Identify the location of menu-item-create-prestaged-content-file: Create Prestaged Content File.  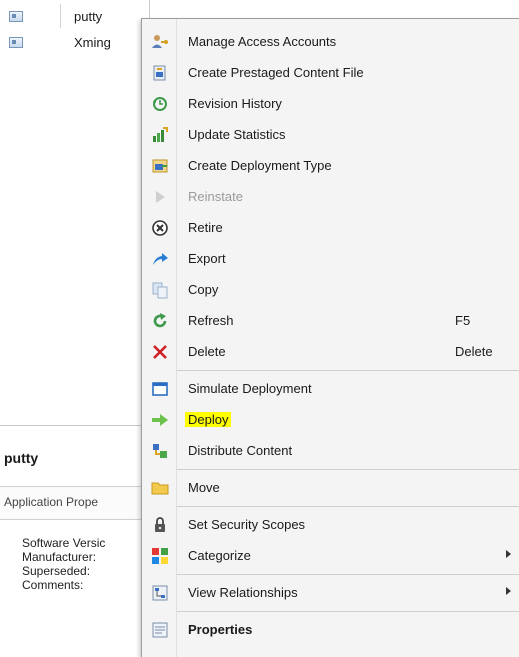
(330, 73).